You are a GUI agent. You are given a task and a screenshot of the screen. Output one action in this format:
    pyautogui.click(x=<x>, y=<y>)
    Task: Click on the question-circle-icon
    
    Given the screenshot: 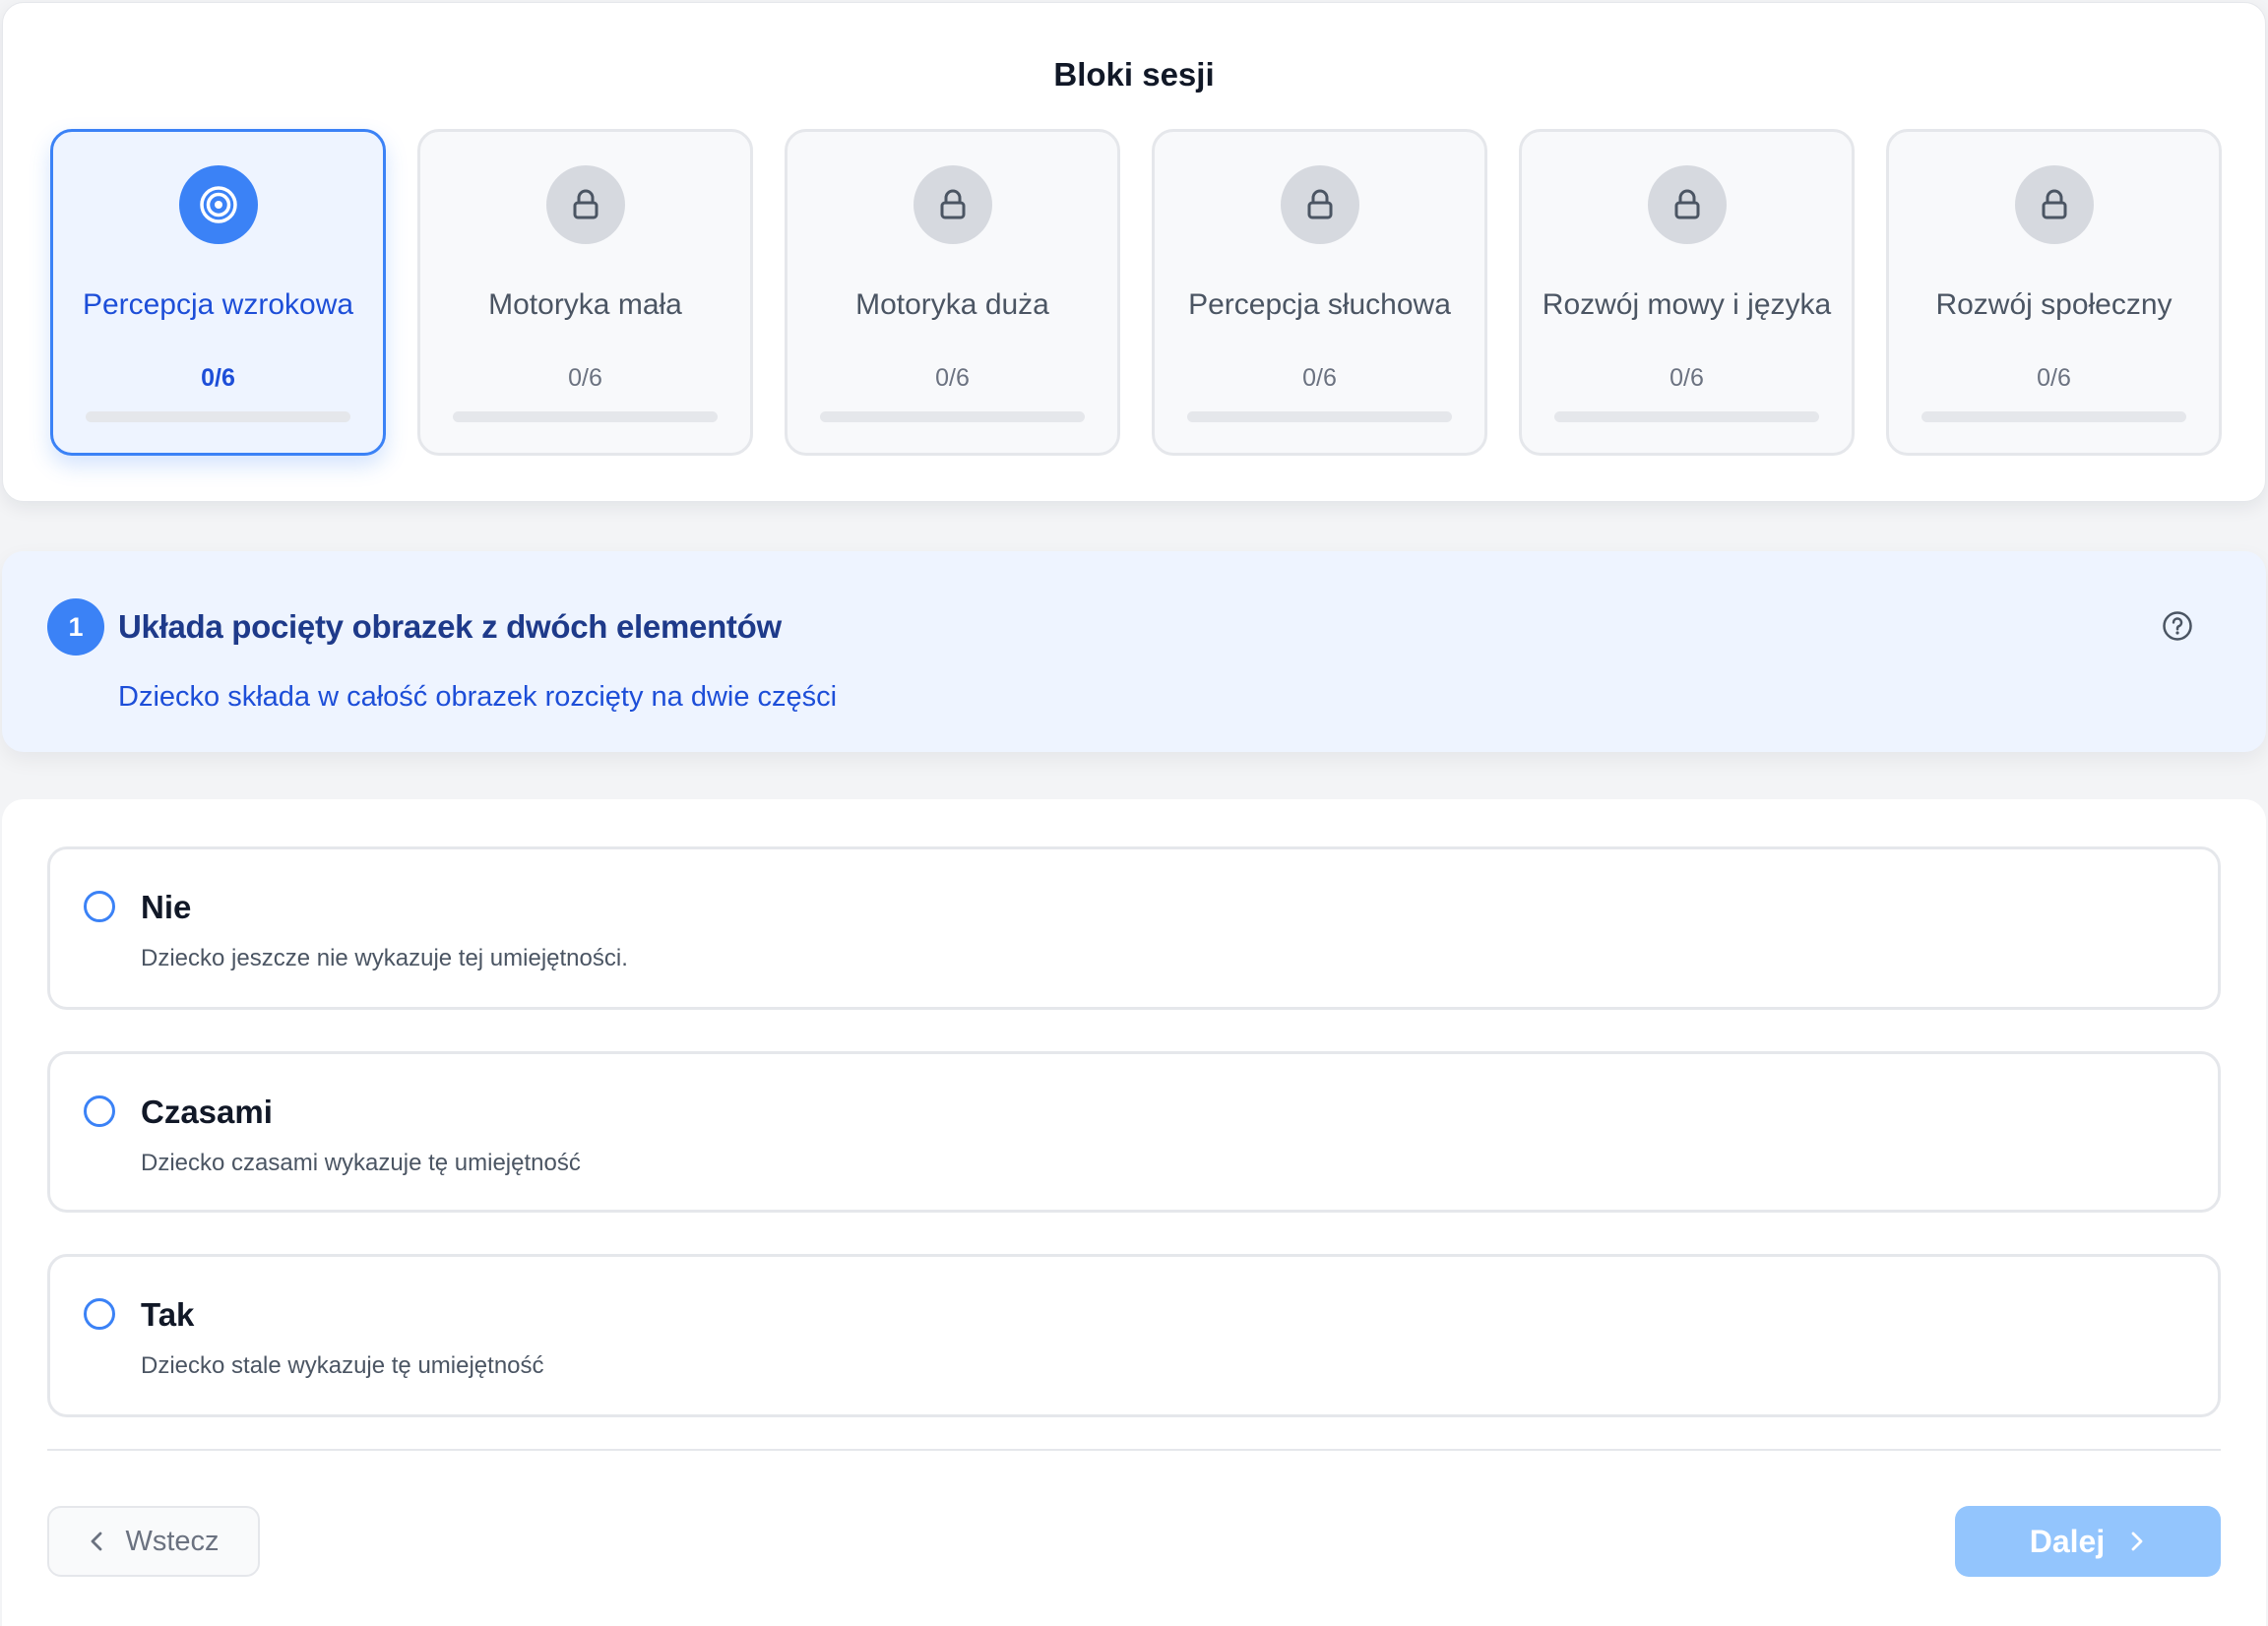 What is the action you would take?
    pyautogui.click(x=2177, y=626)
    